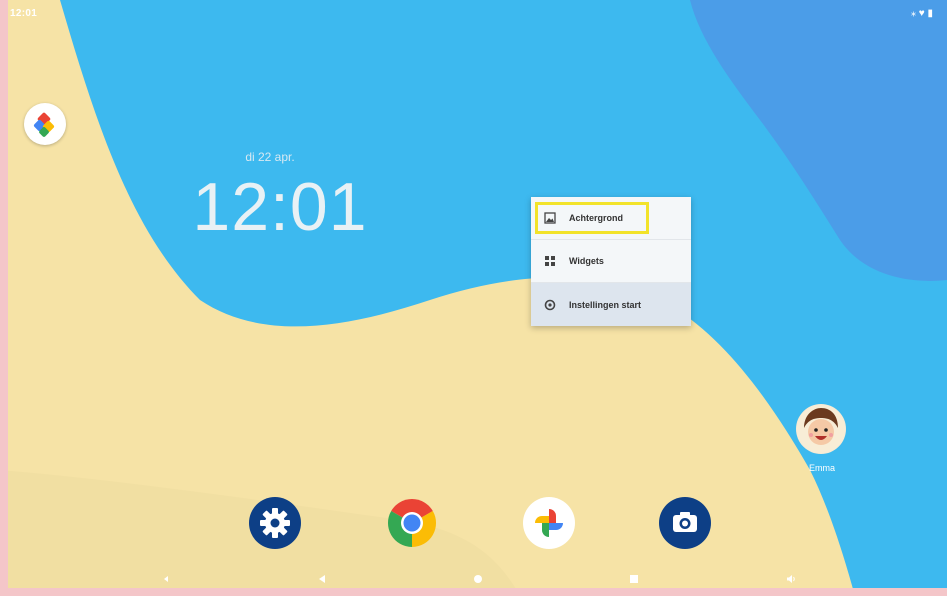  Describe the element at coordinates (24, 13) in the screenshot. I see `status-time: 12:01` at that location.